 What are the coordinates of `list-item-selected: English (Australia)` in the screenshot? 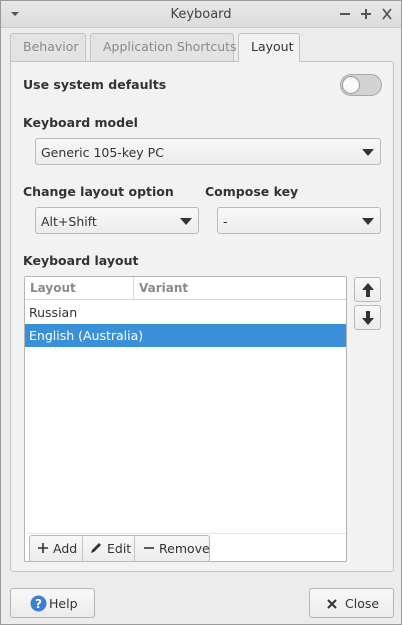 It's located at (185, 335).